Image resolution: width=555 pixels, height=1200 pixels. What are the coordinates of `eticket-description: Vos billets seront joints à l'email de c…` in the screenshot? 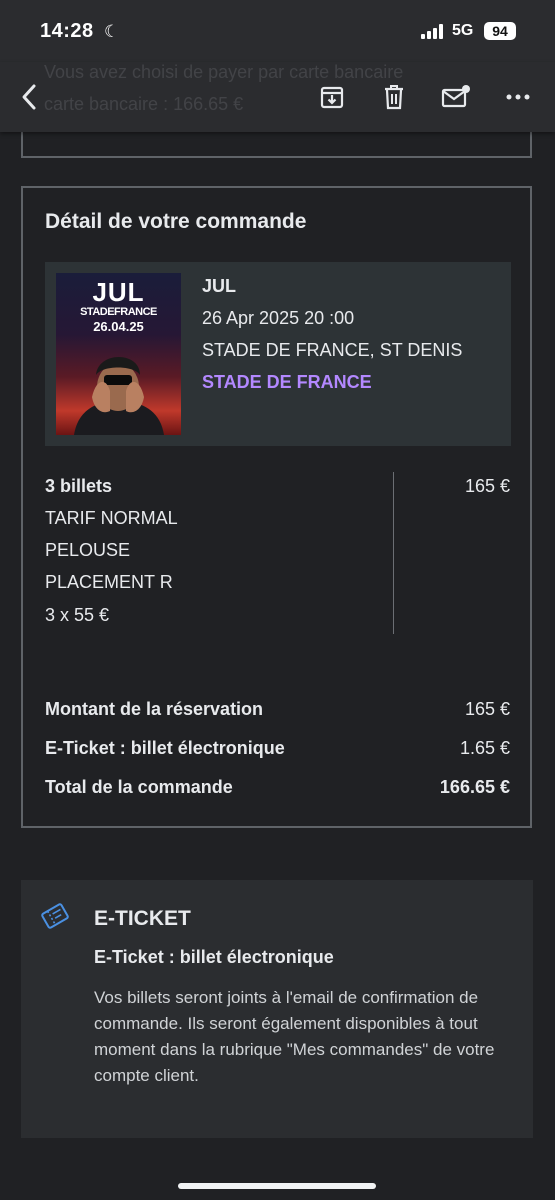 It's located at (294, 1036).